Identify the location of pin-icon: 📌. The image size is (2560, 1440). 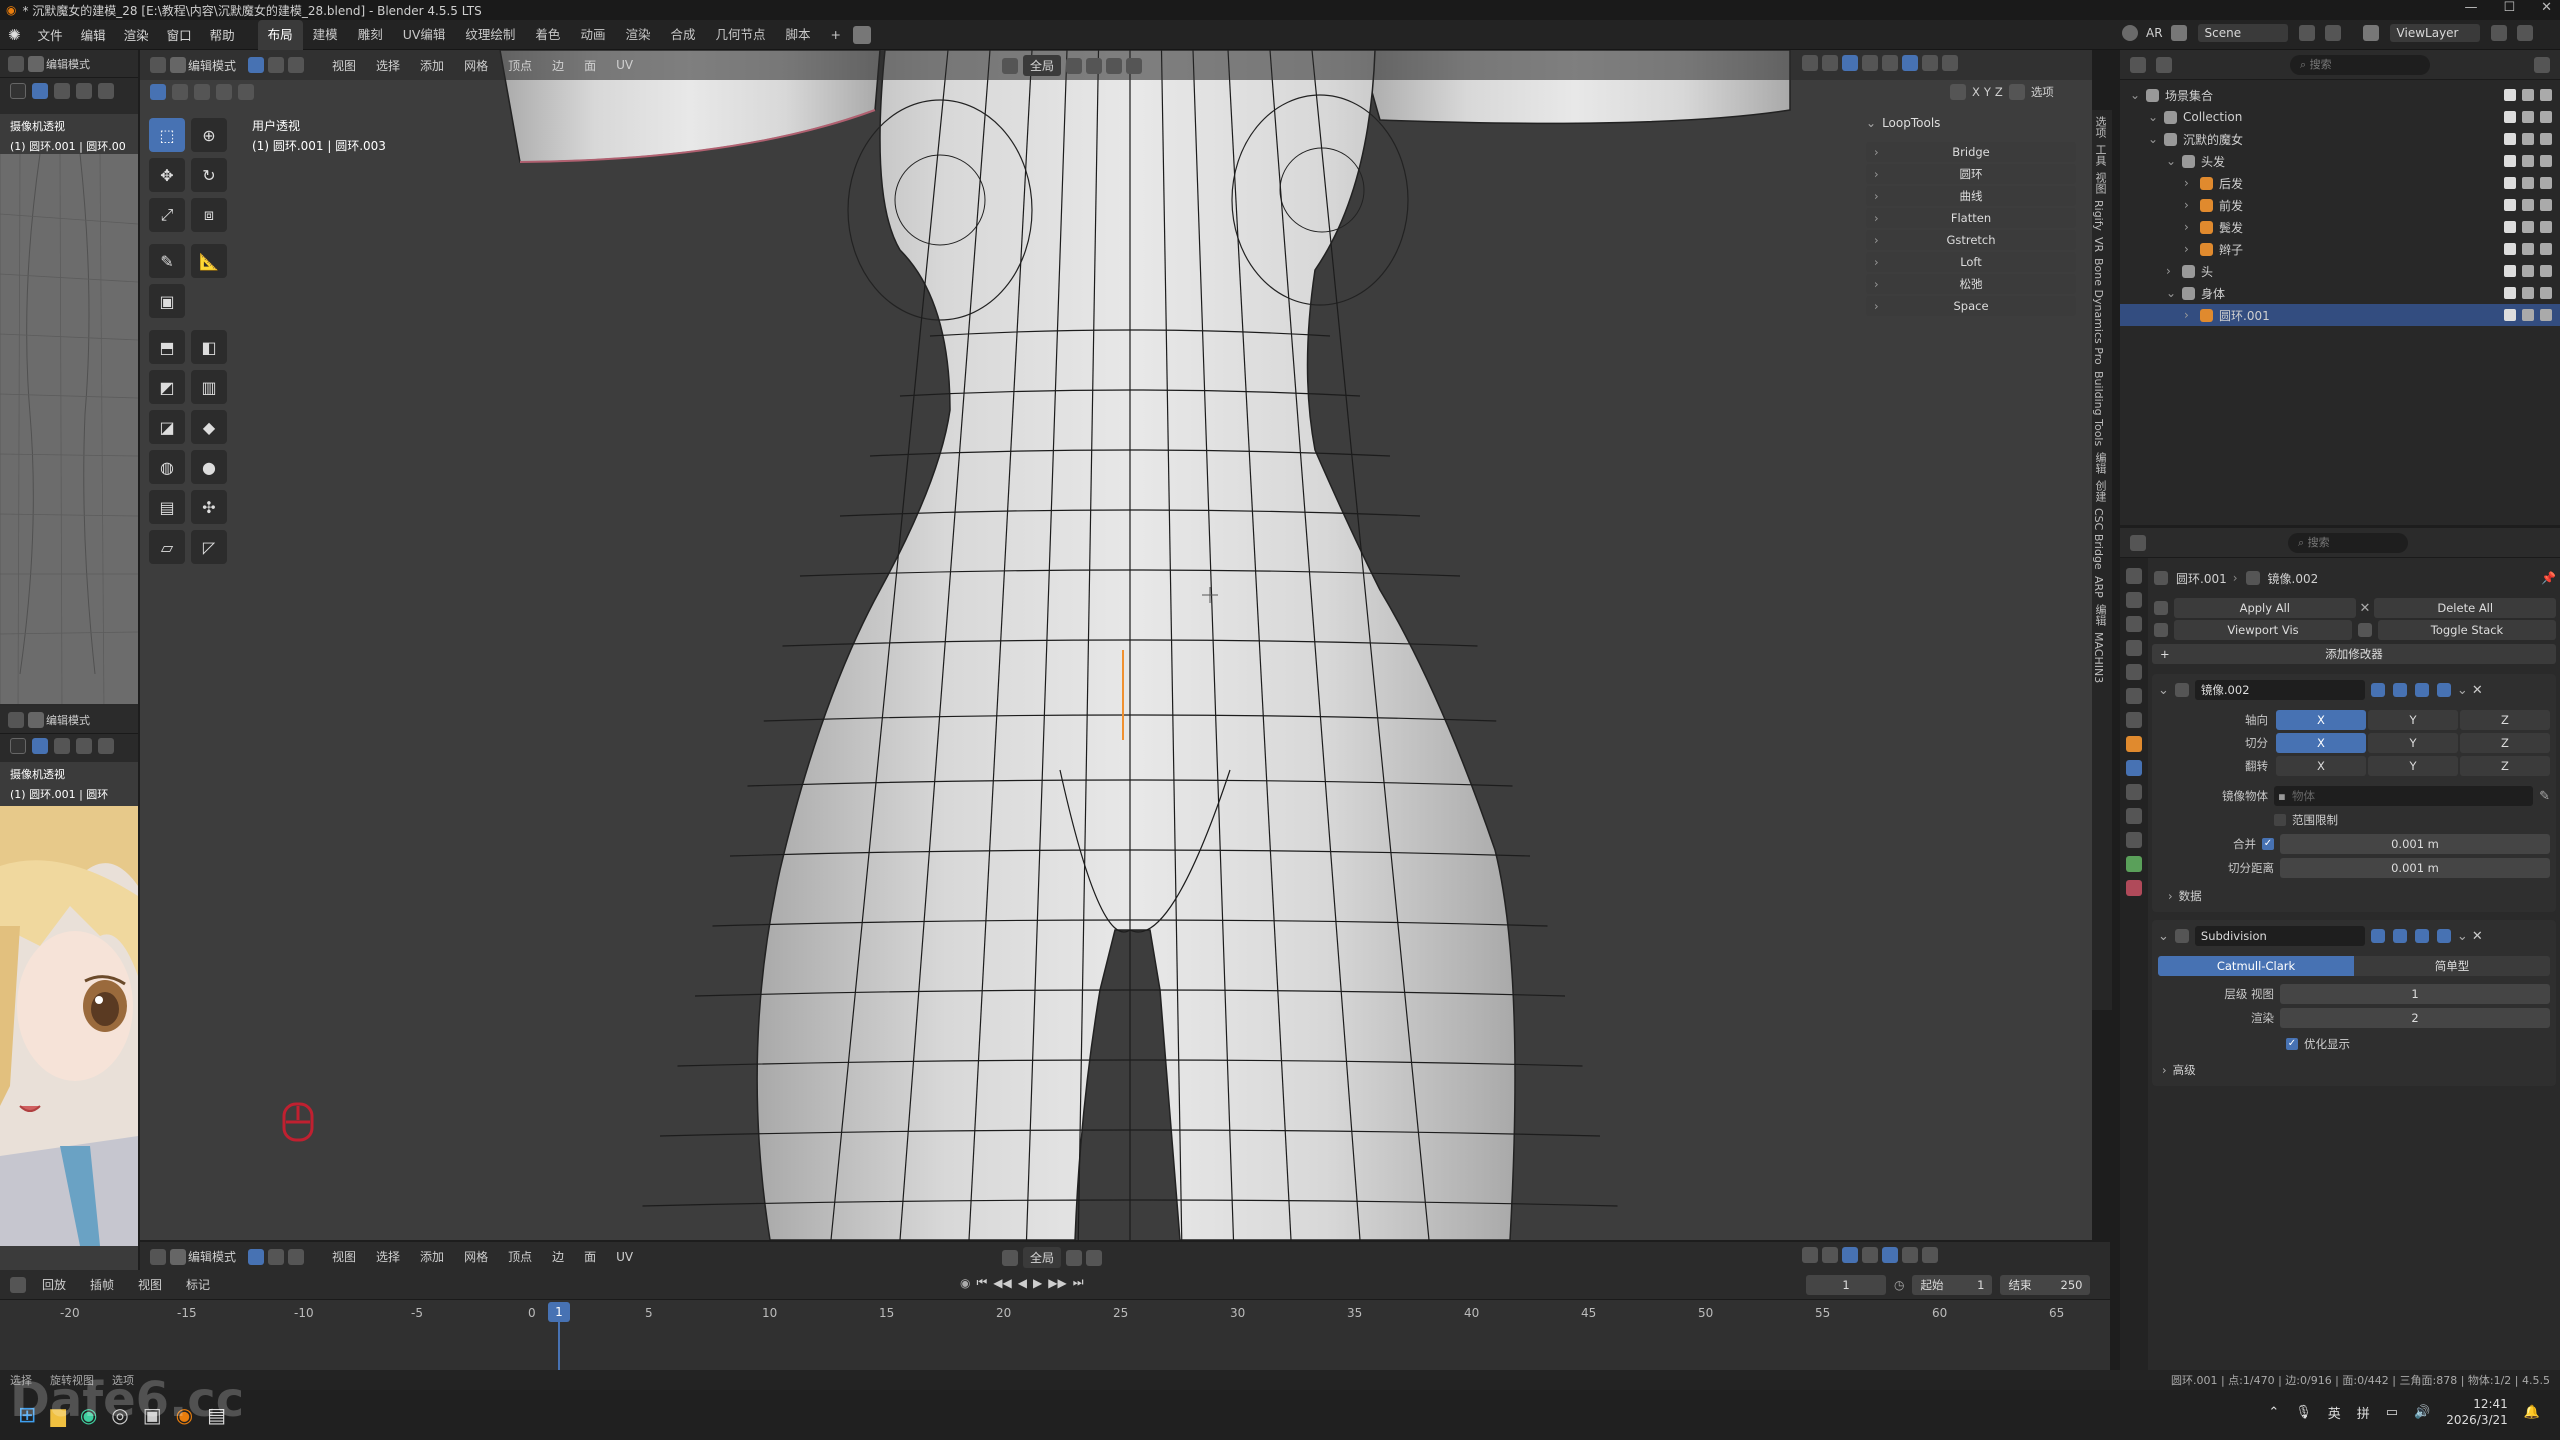
(2548, 578).